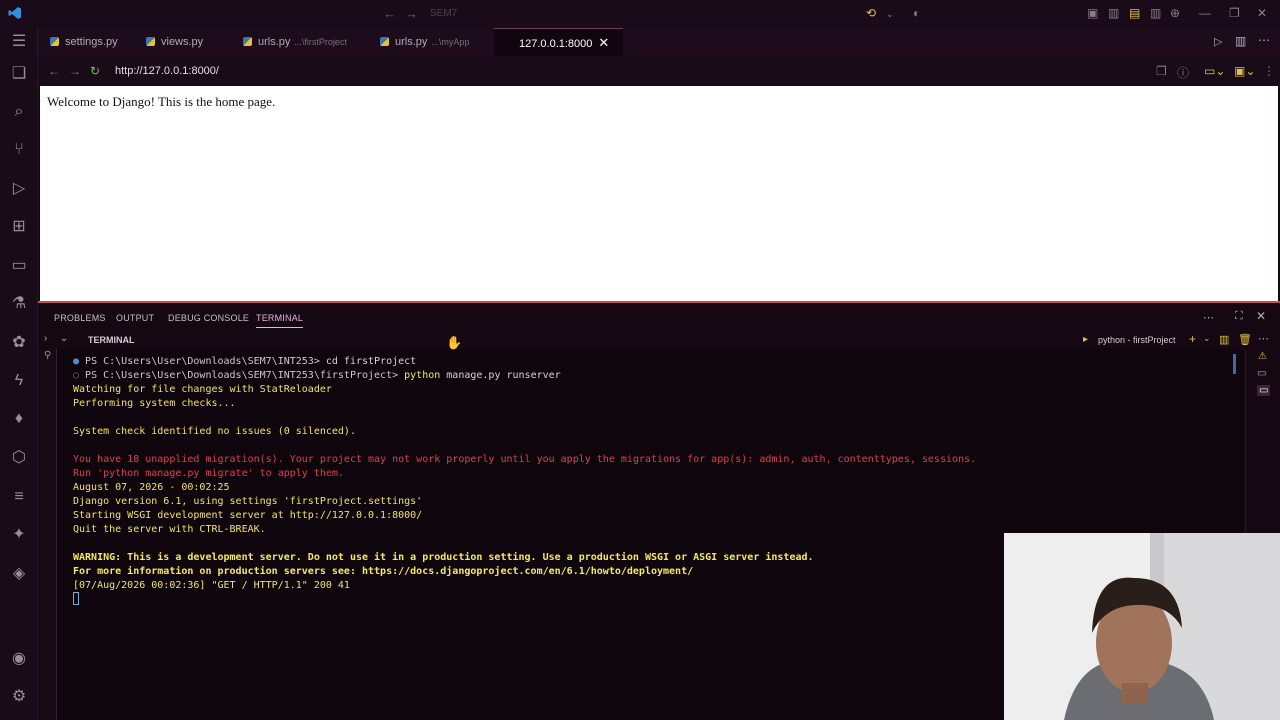 The height and width of the screenshot is (720, 1280). I want to click on info-icon: ⓘ, so click(1183, 72).